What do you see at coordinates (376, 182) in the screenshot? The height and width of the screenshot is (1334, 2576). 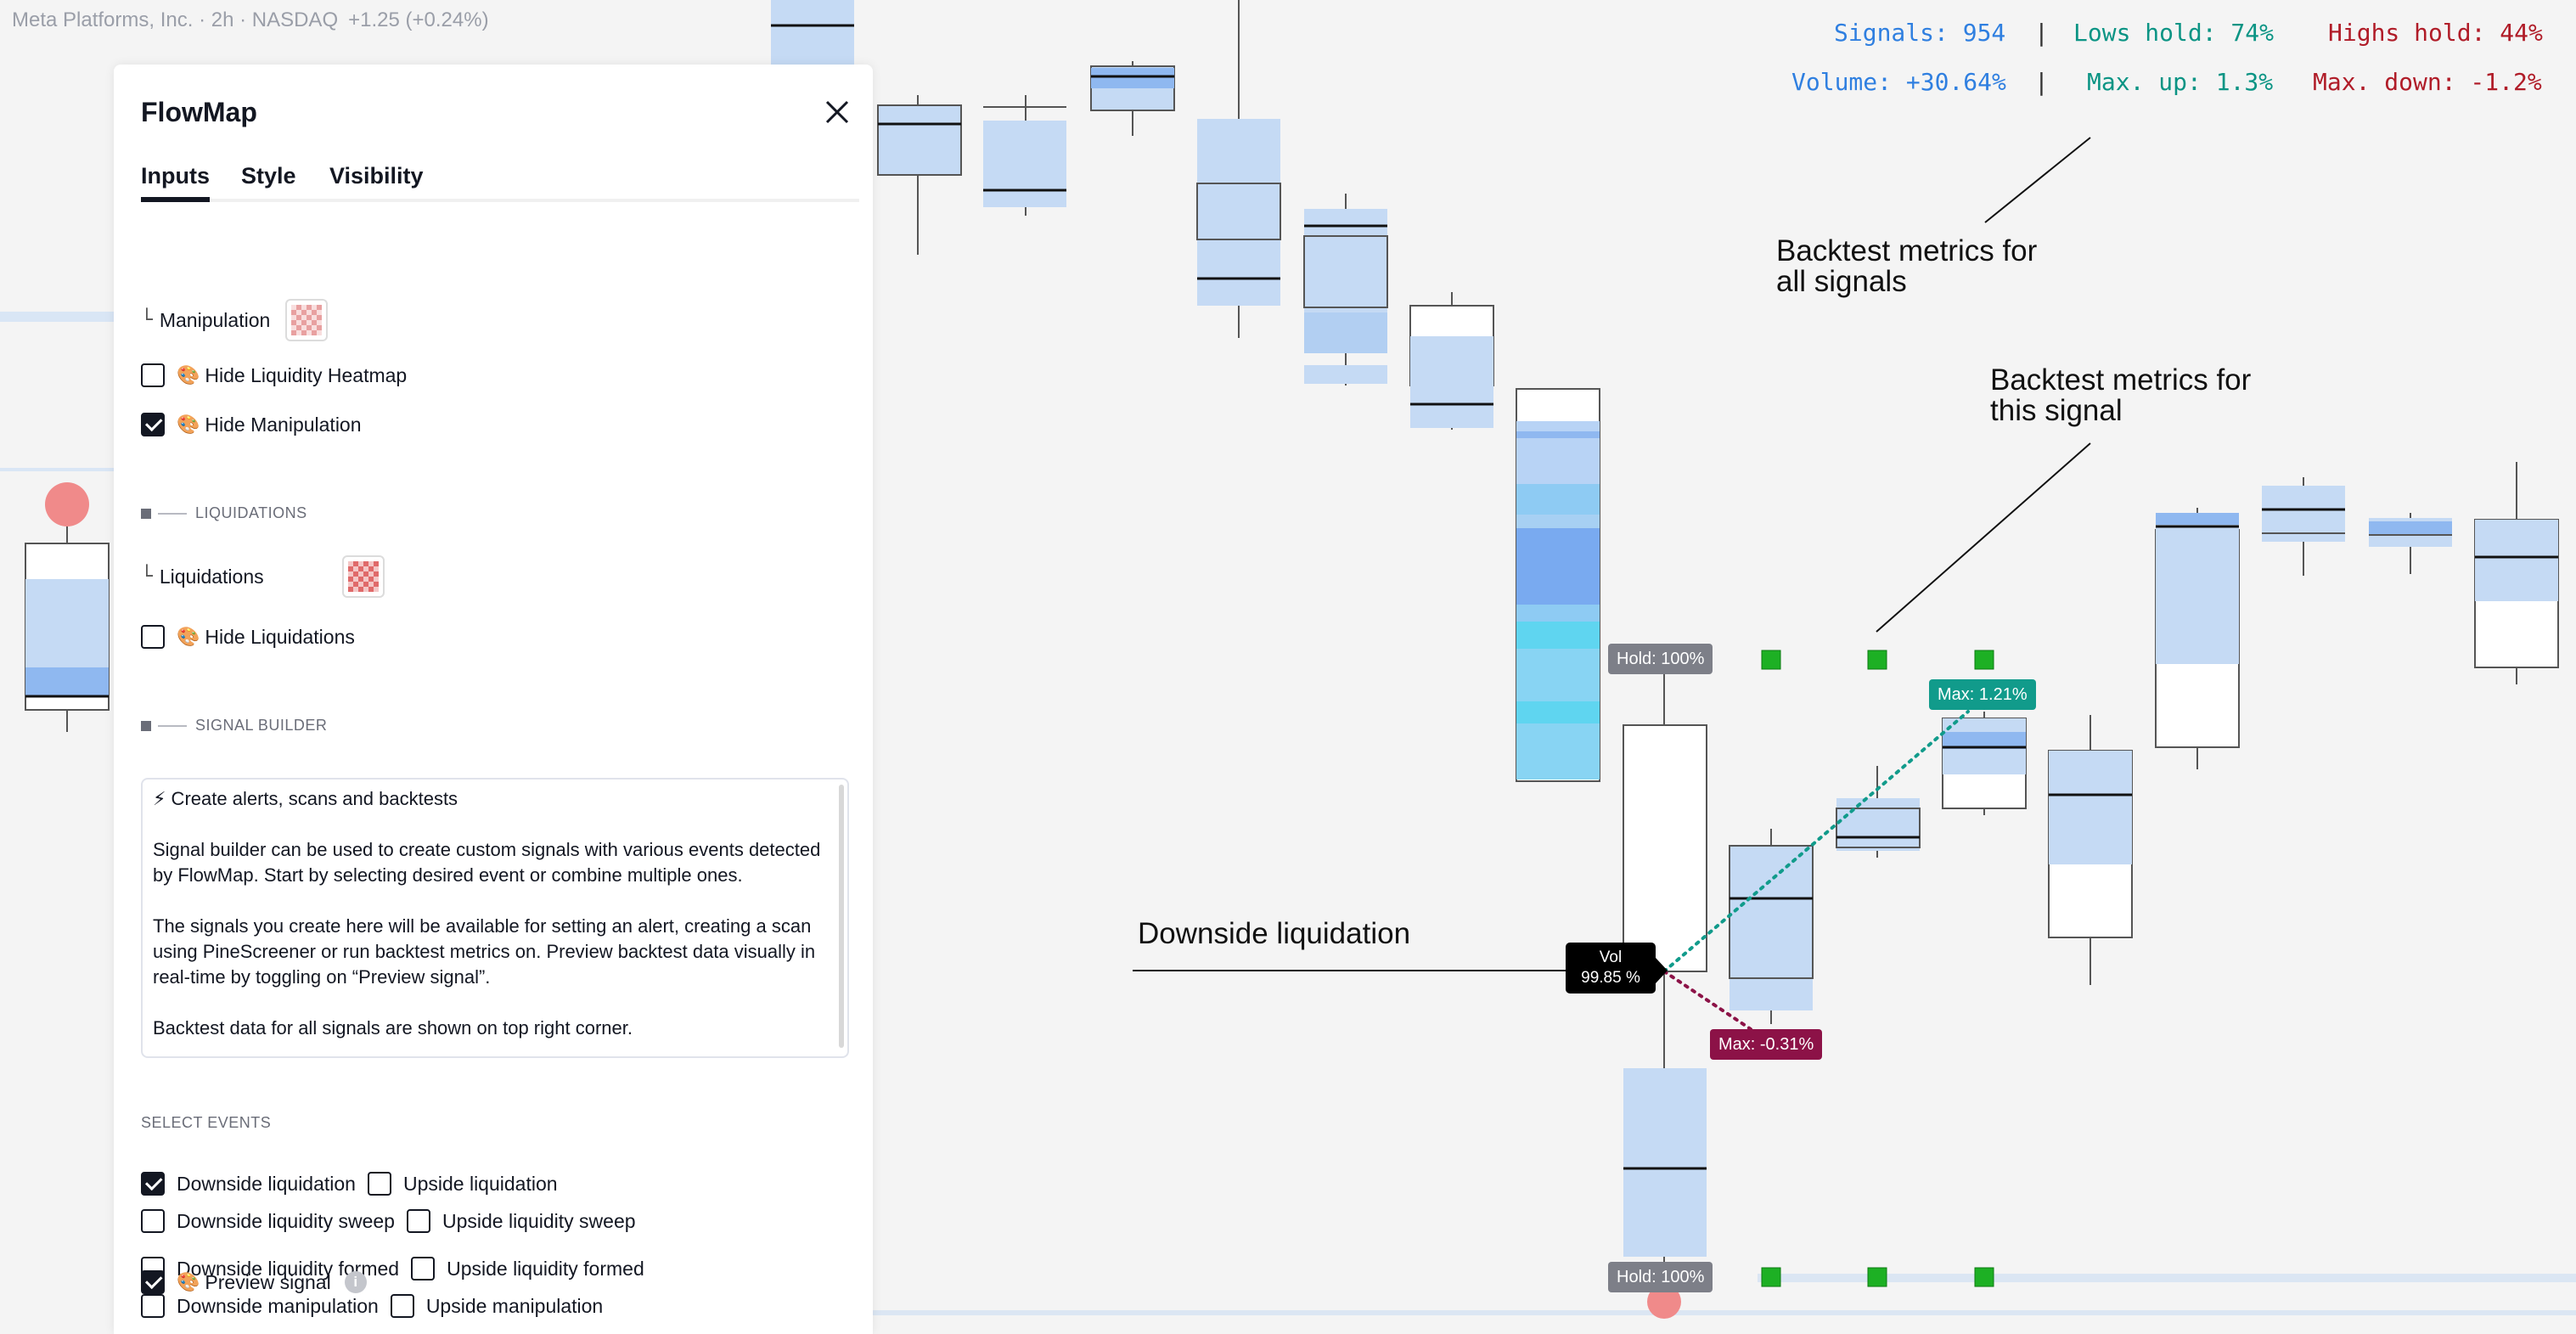 I see `tab-visibility: Visibility` at bounding box center [376, 182].